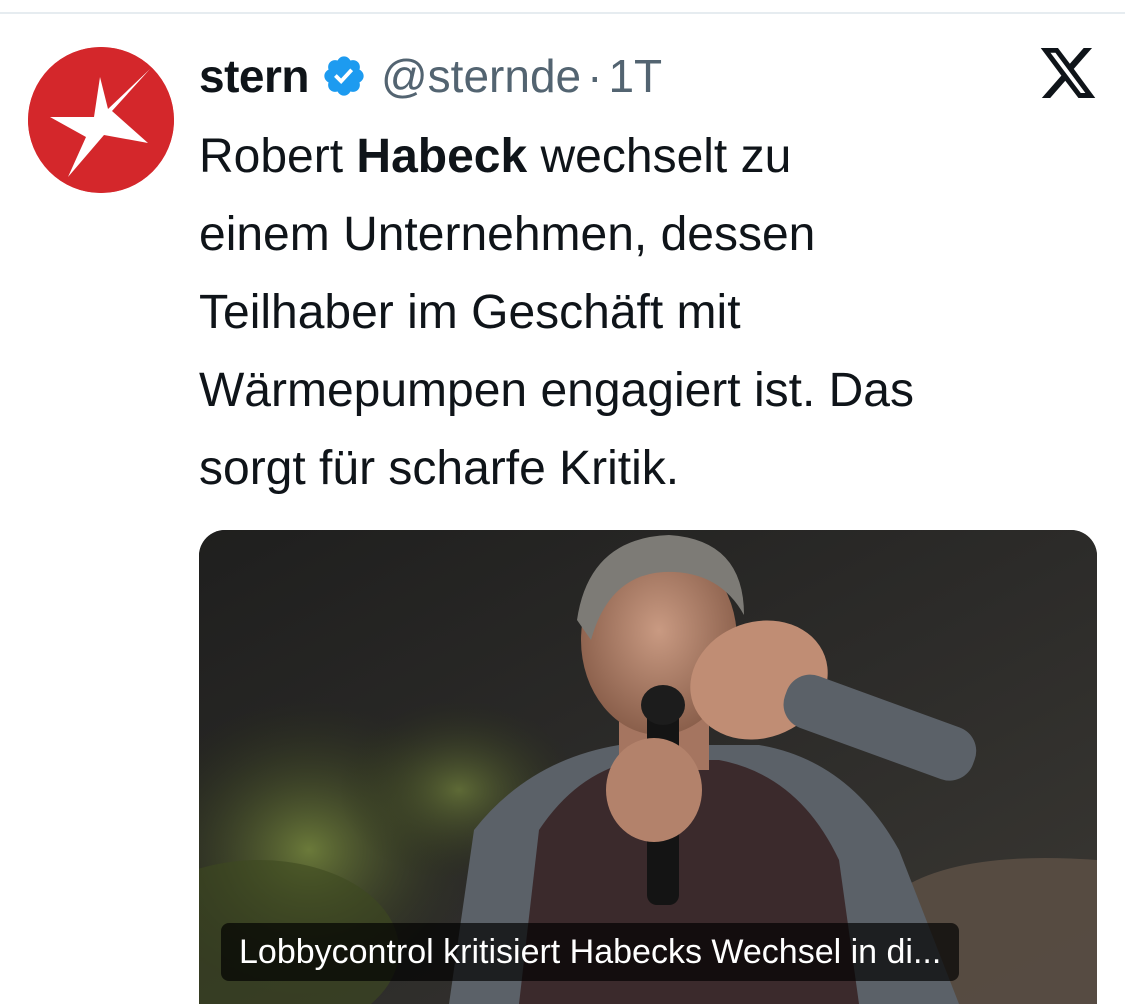  Describe the element at coordinates (562, 7) in the screenshot. I see `top-divider` at that location.